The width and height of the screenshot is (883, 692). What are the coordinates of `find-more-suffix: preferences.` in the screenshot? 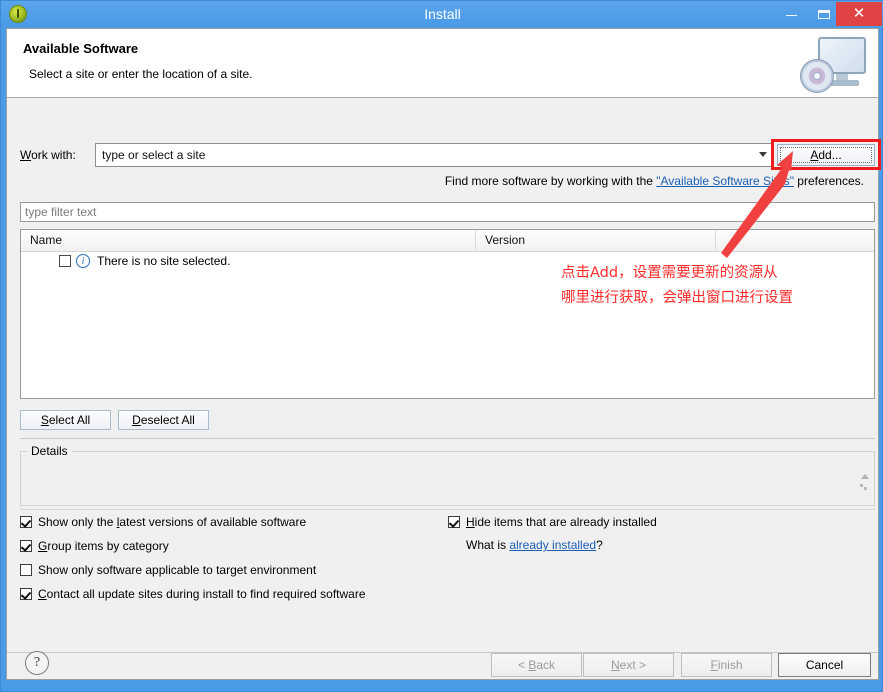 It's located at (828, 181).